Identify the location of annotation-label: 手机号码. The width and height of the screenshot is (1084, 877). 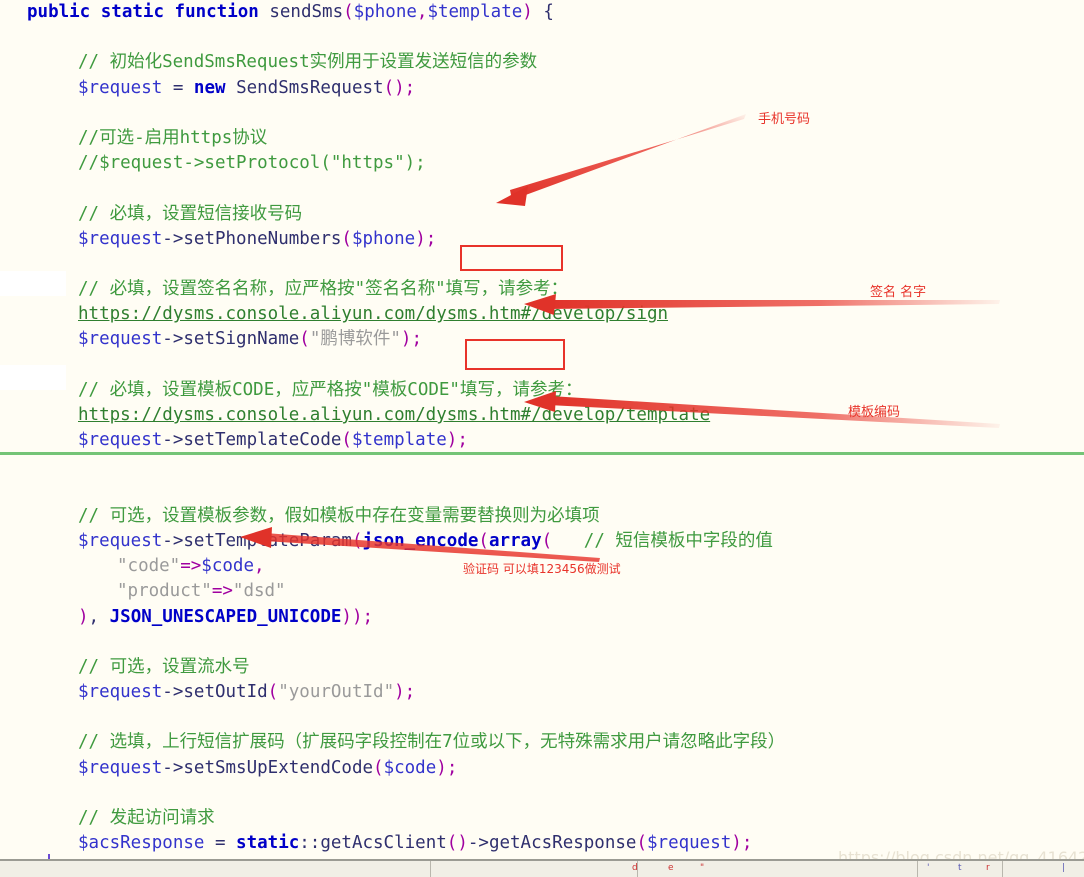
(784, 119).